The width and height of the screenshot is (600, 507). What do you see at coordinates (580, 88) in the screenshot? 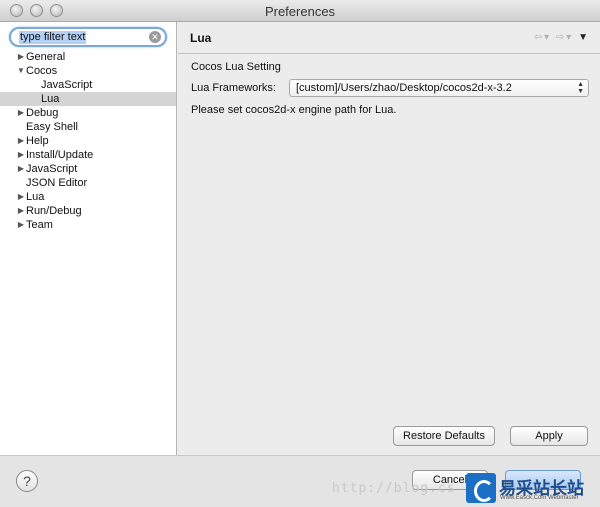
I see `select-arrows-icon: ▲ ▼` at bounding box center [580, 88].